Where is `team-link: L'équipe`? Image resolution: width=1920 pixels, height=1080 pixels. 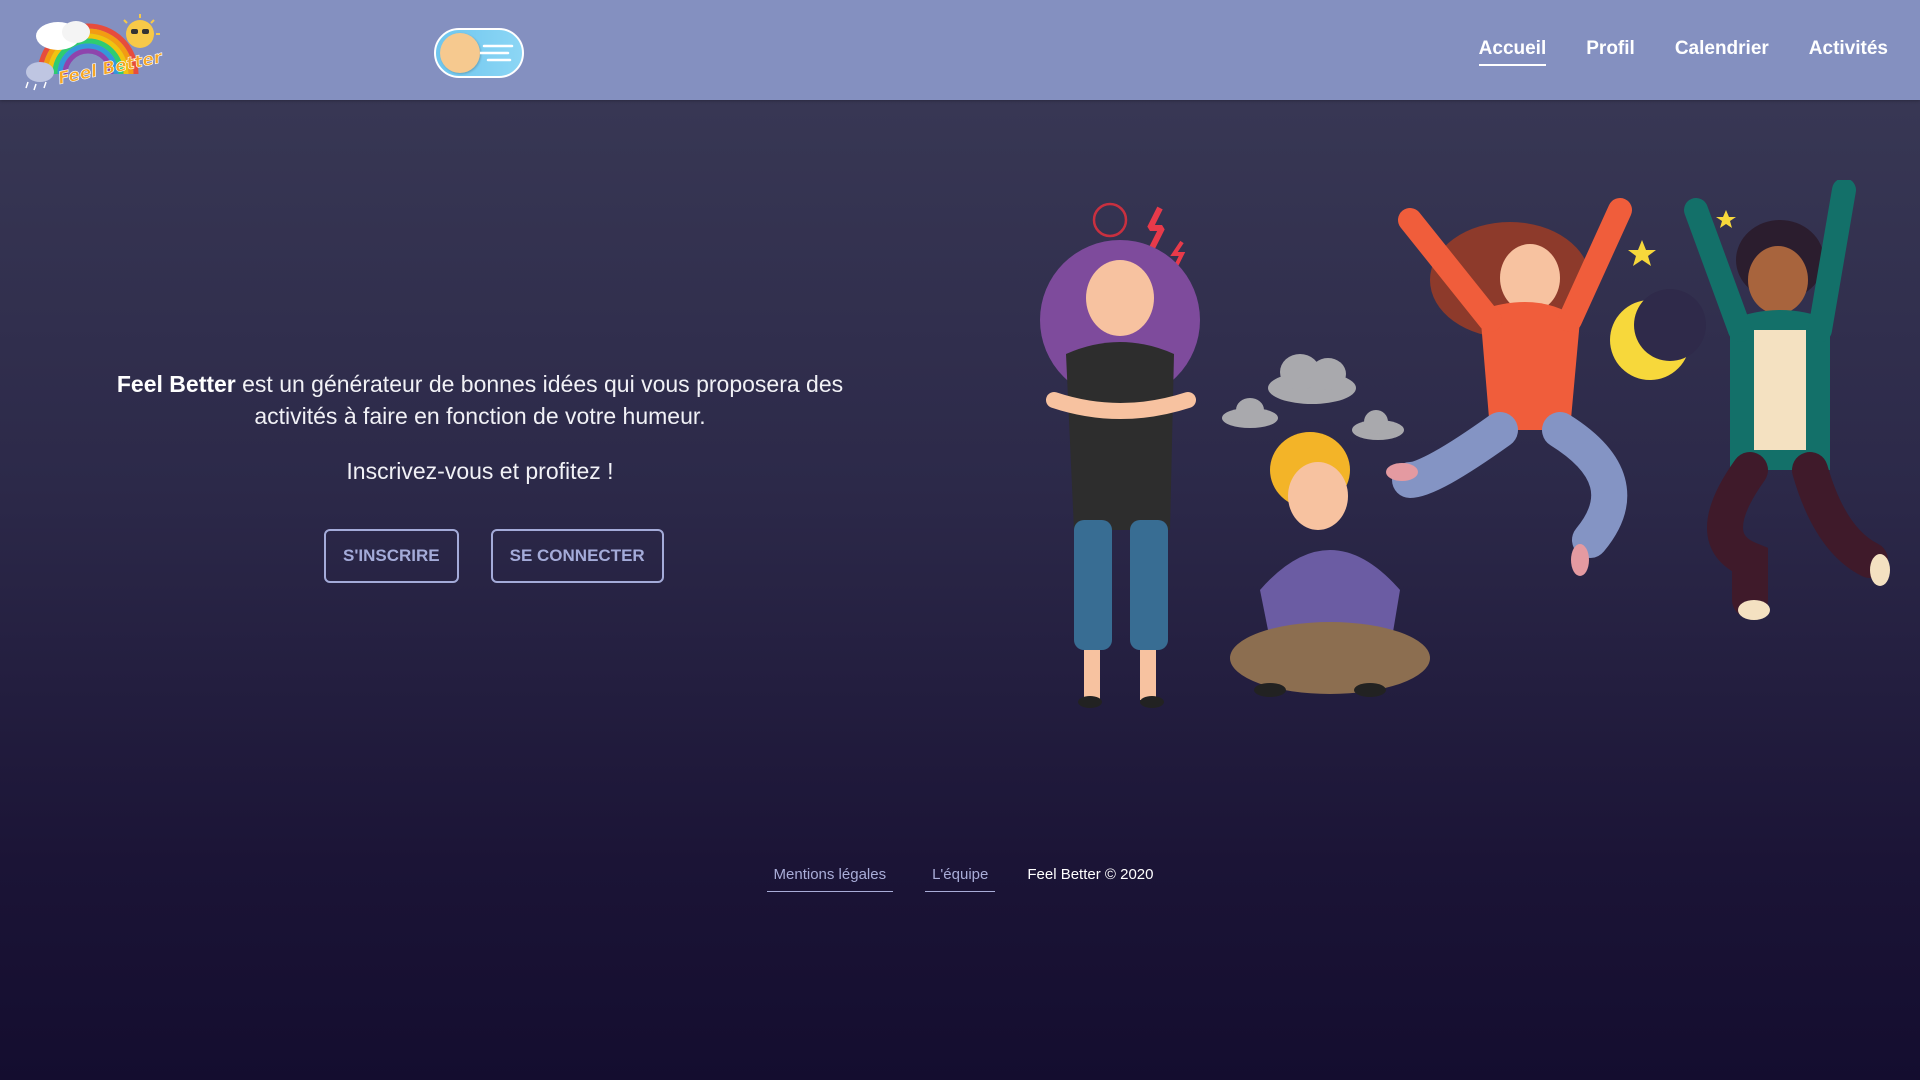
team-link: L'équipe is located at coordinates (960, 877).